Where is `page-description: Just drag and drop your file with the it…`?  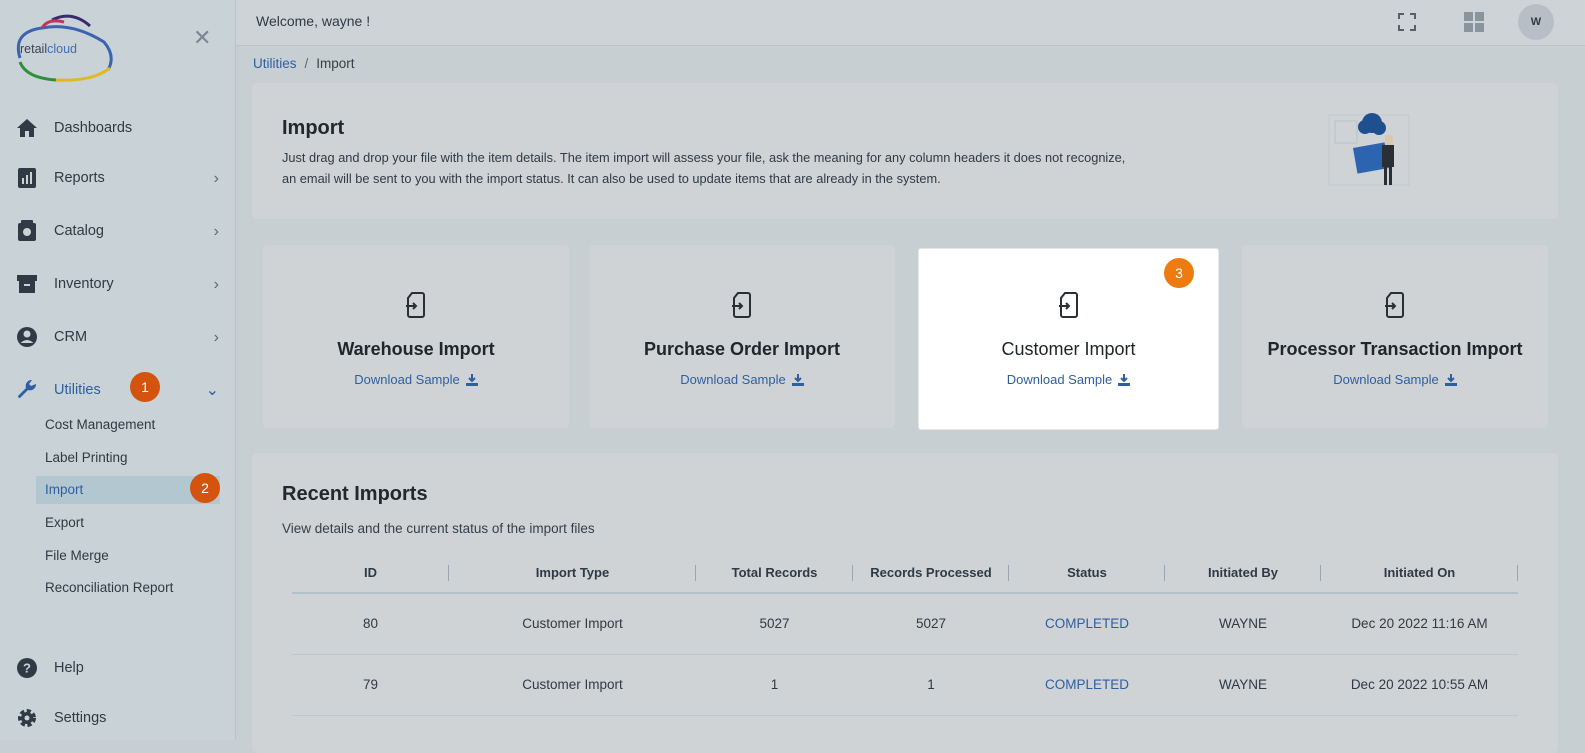 page-description: Just drag and drop your file with the it… is located at coordinates (704, 168).